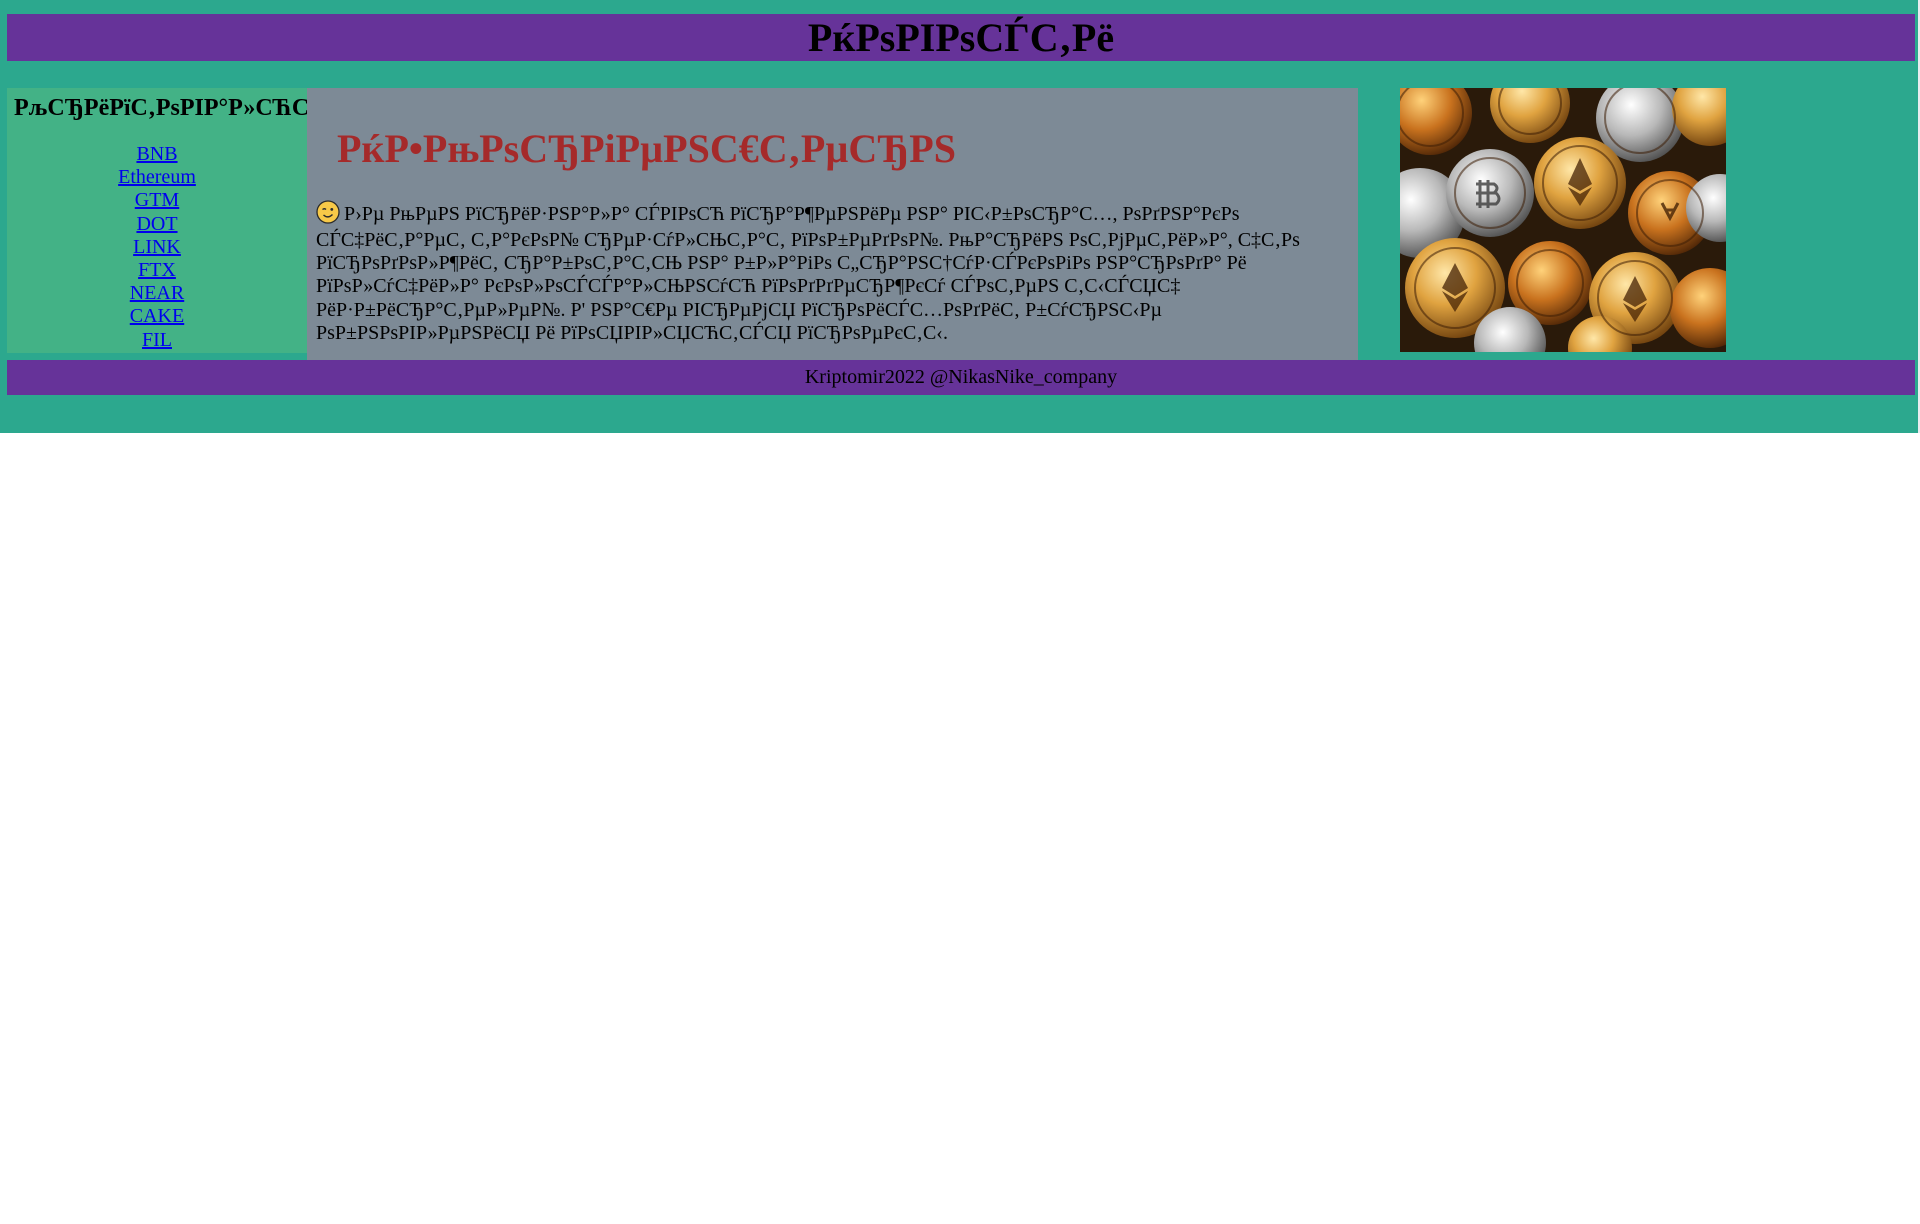 The height and width of the screenshot is (1224, 1920). I want to click on header-bar: РќРѕРІРѕСЃС‚Рё, so click(961, 37).